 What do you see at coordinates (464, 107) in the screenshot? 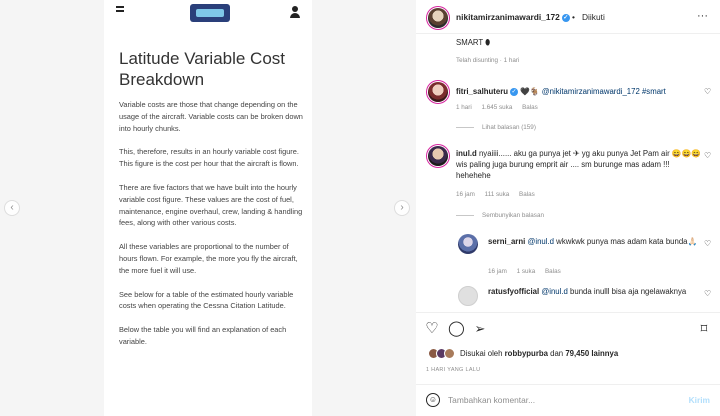
I see `comment-time: 1 hari` at bounding box center [464, 107].